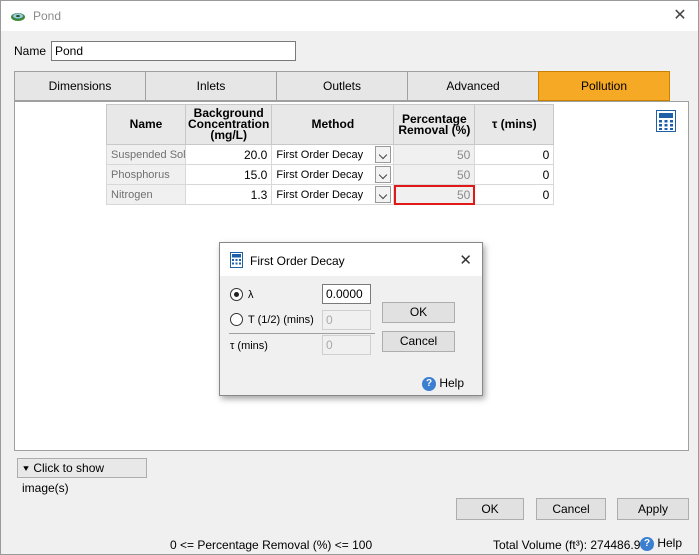 This screenshot has height=555, width=699. I want to click on window-title: Pond, so click(47, 16).